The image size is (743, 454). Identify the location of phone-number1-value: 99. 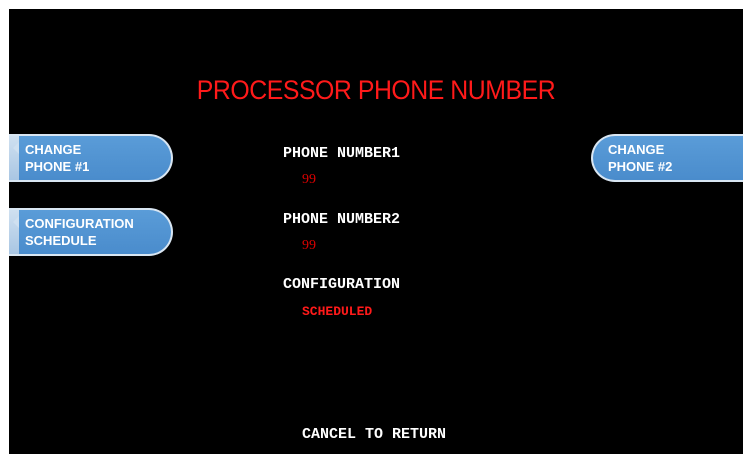
(309, 179).